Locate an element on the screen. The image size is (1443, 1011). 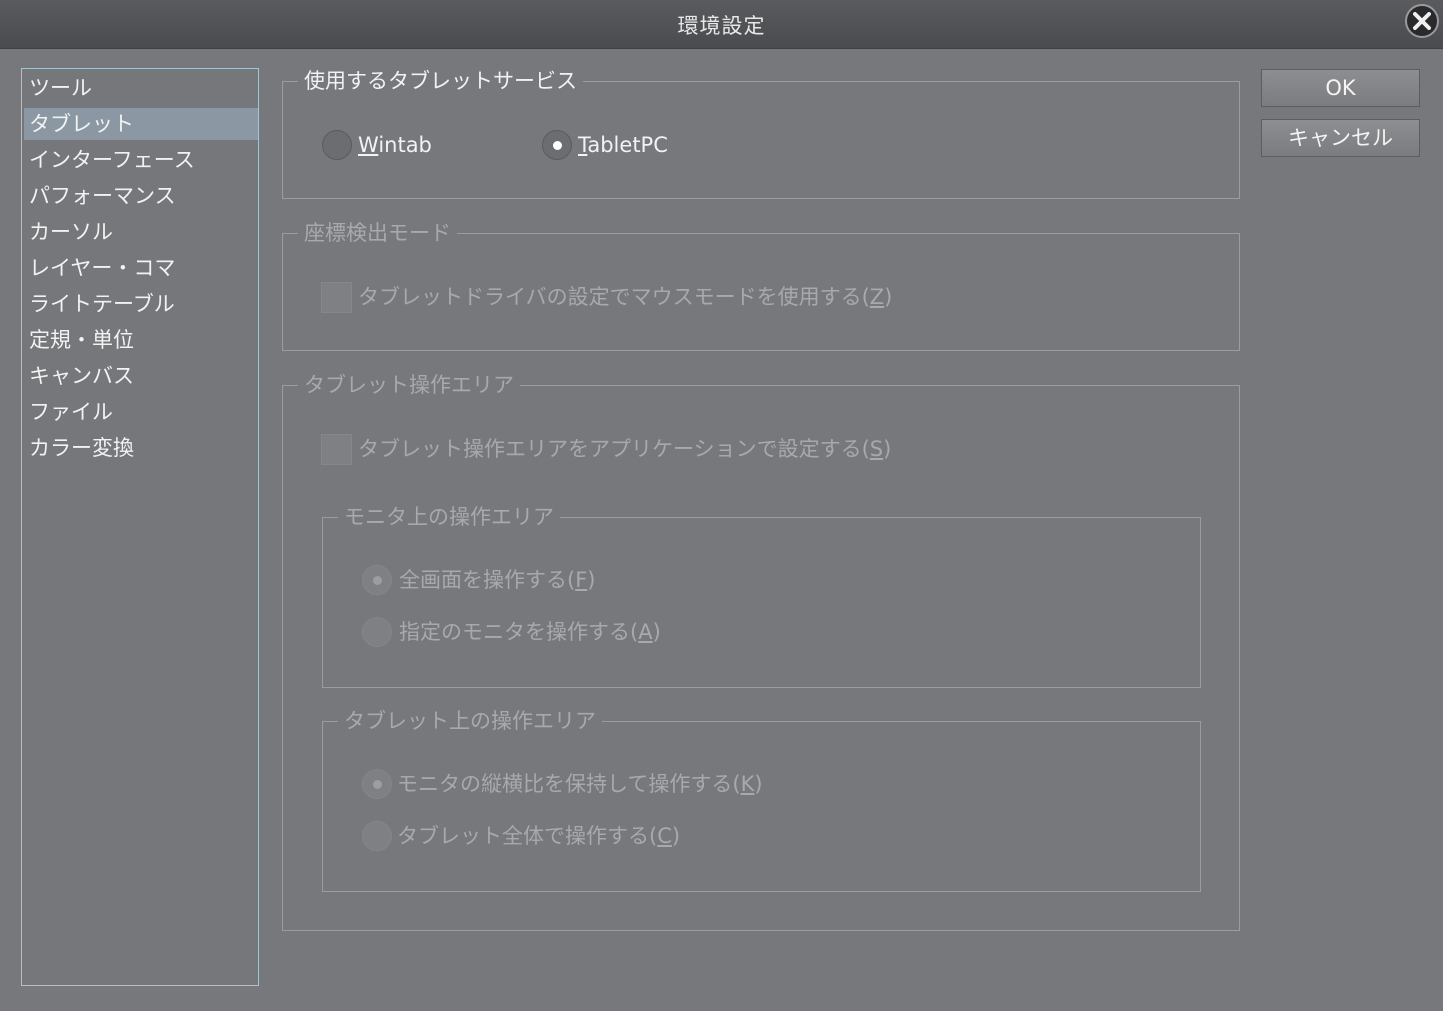
whole-tablet-label: タブレット全体で操作する(C) is located at coordinates (538, 836).